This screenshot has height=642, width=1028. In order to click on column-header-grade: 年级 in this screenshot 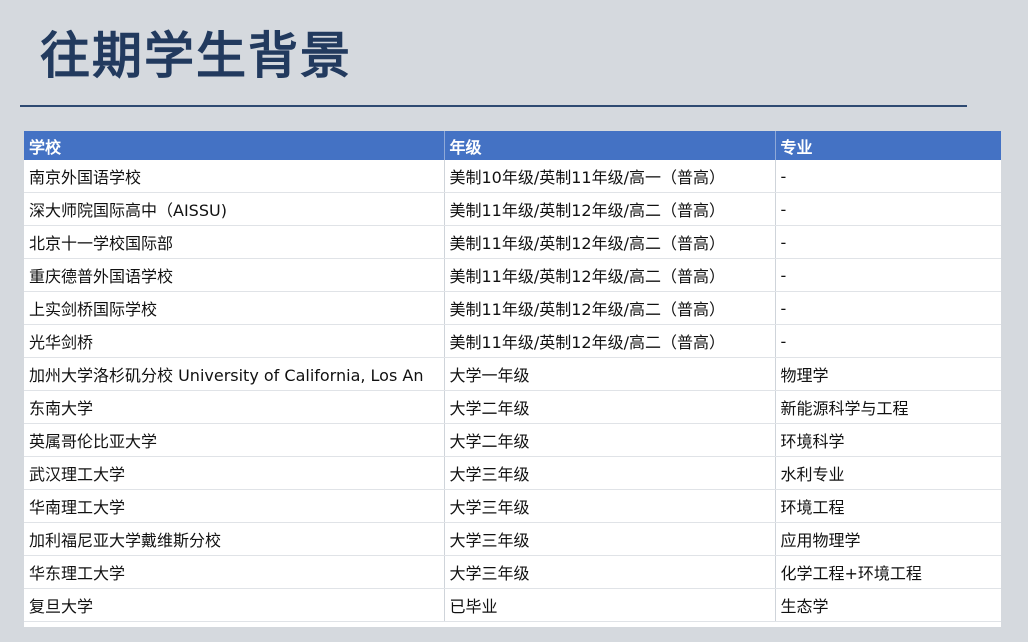, I will do `click(610, 145)`.